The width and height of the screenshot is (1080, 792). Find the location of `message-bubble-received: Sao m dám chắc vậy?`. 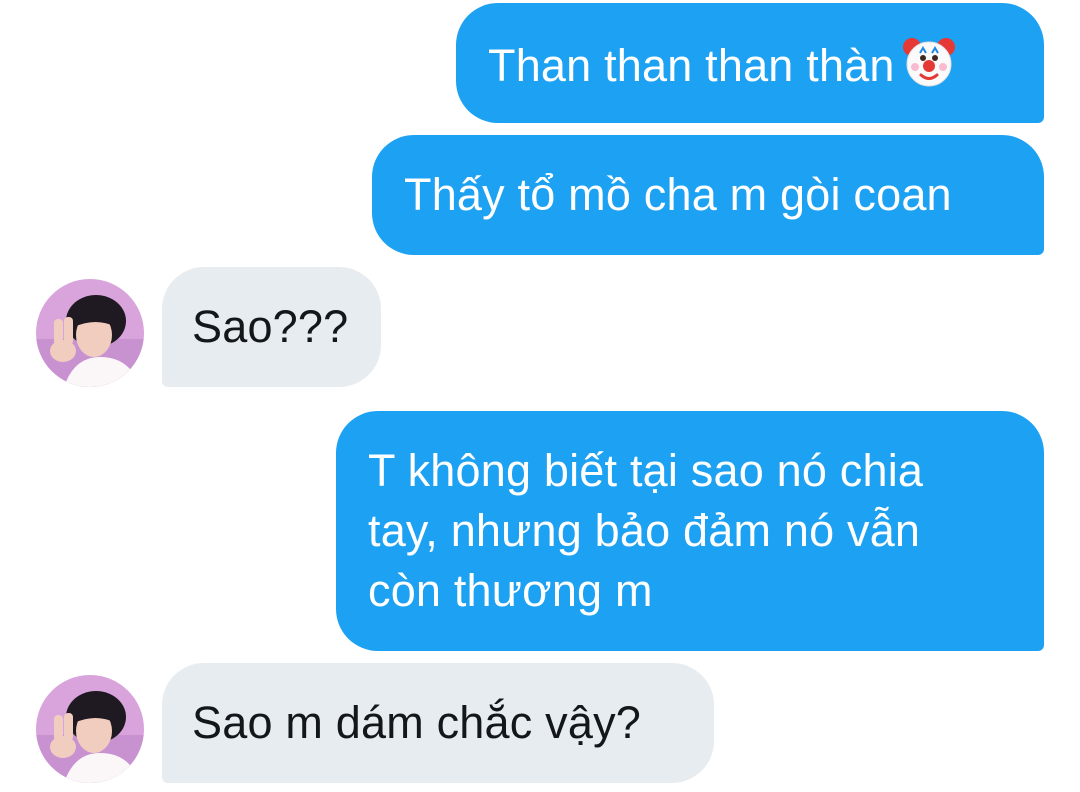

message-bubble-received: Sao m dám chắc vậy? is located at coordinates (438, 723).